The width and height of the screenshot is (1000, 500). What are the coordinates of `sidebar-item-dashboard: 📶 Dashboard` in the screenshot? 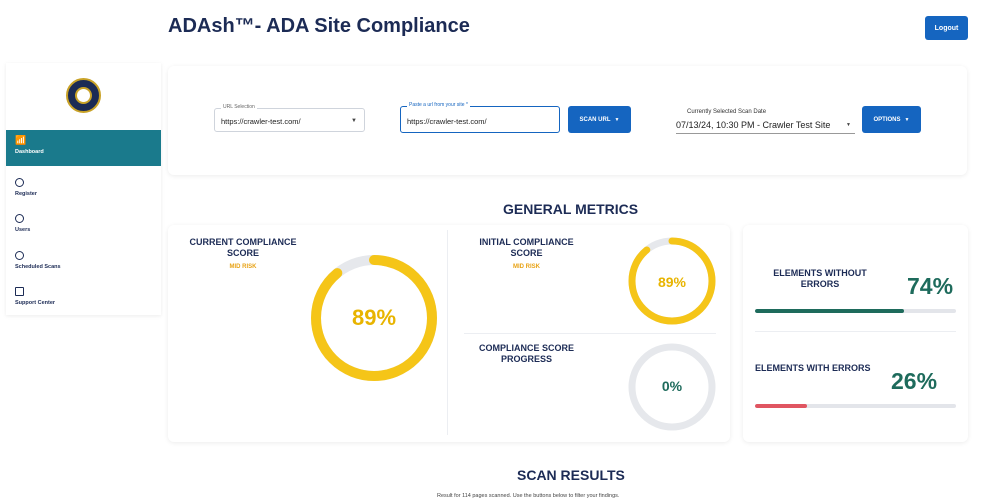 It's located at (83, 148).